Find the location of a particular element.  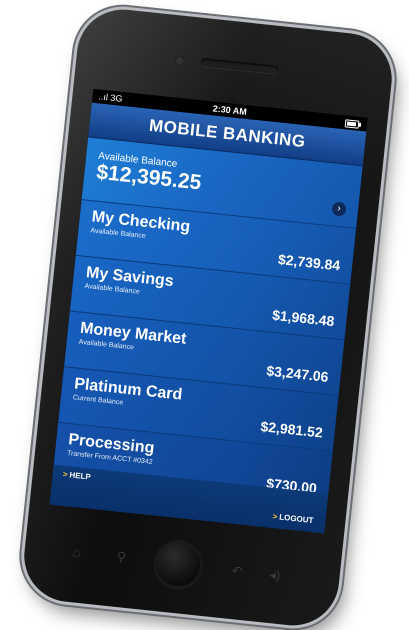

help-label: HELP is located at coordinates (80, 476).